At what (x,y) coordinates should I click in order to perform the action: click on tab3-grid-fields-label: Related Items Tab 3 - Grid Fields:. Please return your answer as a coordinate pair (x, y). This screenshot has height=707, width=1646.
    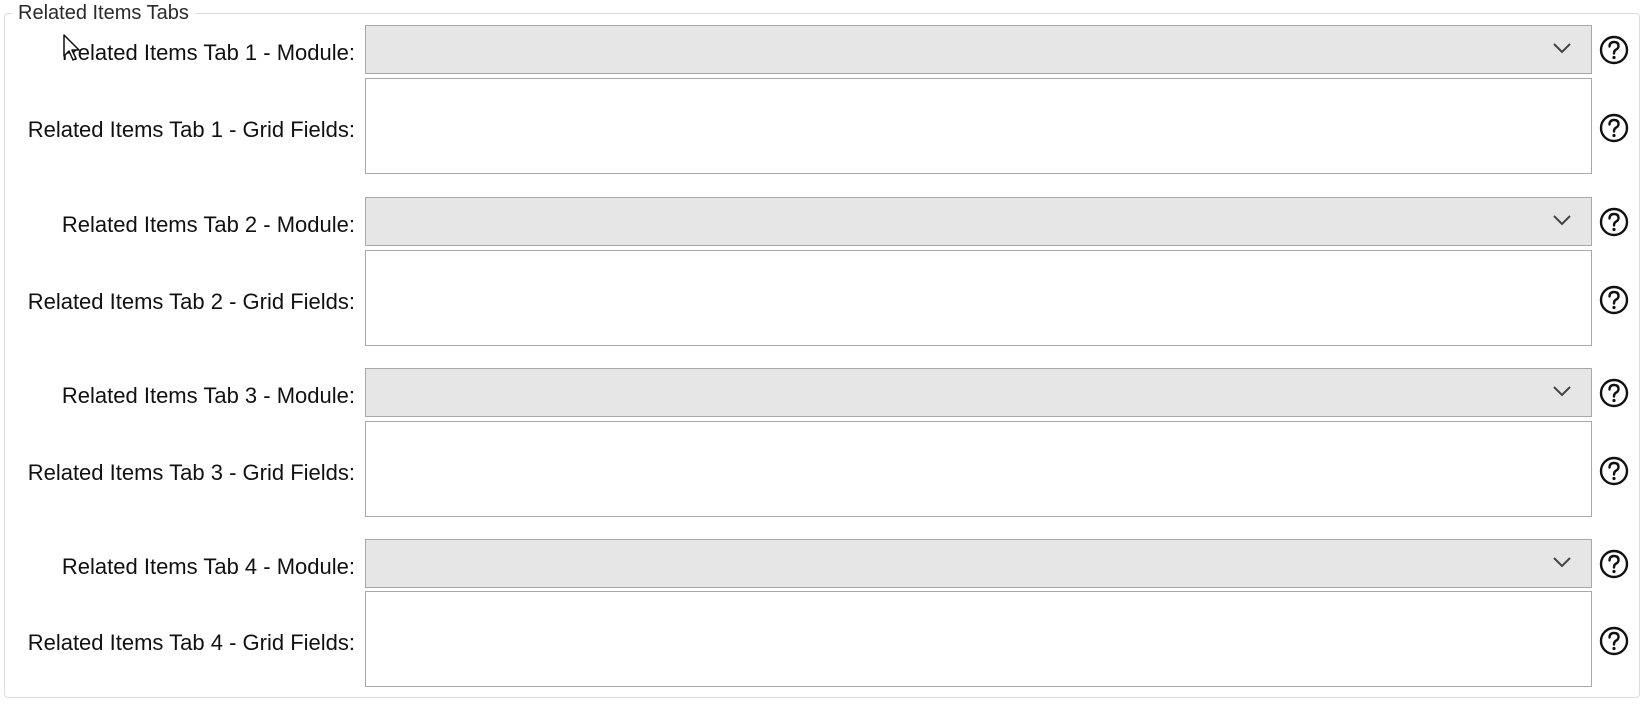
    Looking at the image, I should click on (191, 472).